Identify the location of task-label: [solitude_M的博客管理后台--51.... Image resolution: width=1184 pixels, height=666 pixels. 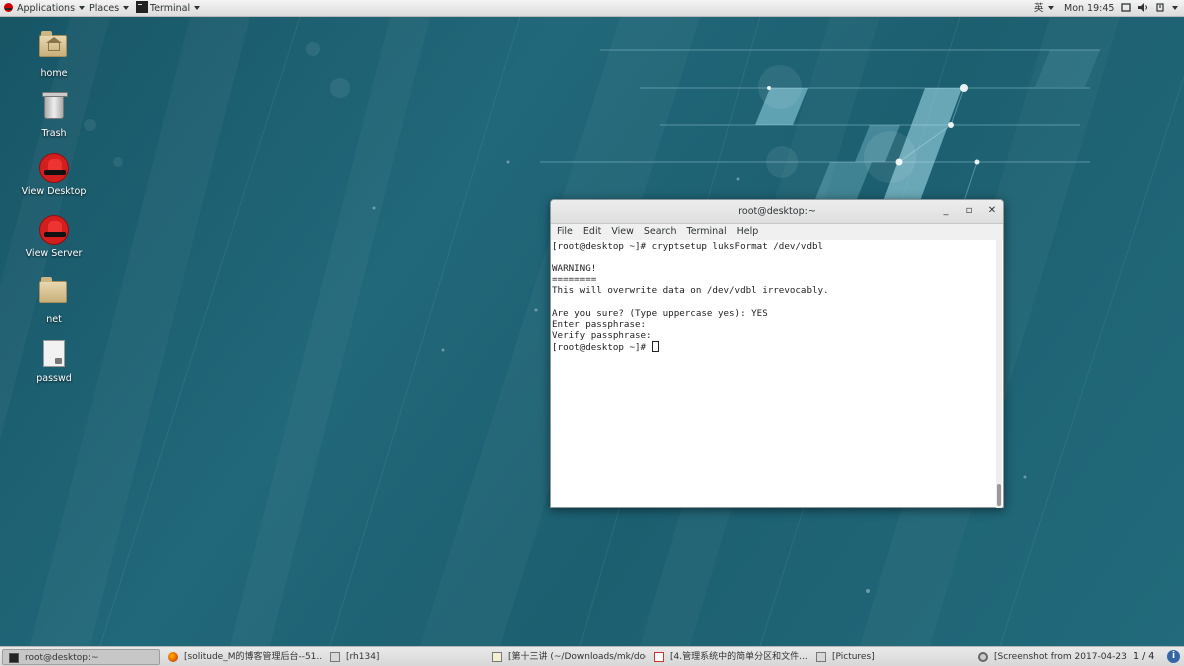
(253, 657).